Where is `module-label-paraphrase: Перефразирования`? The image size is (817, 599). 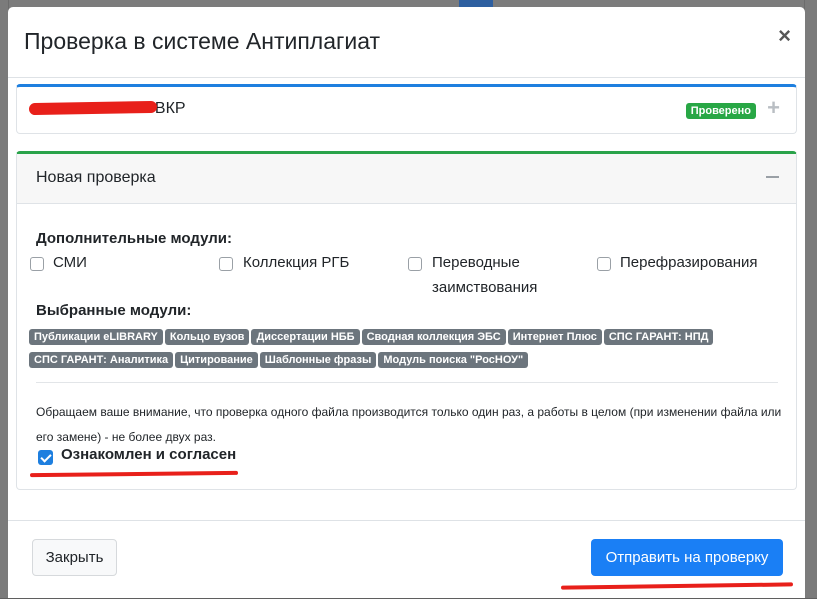 module-label-paraphrase: Перефразирования is located at coordinates (689, 262).